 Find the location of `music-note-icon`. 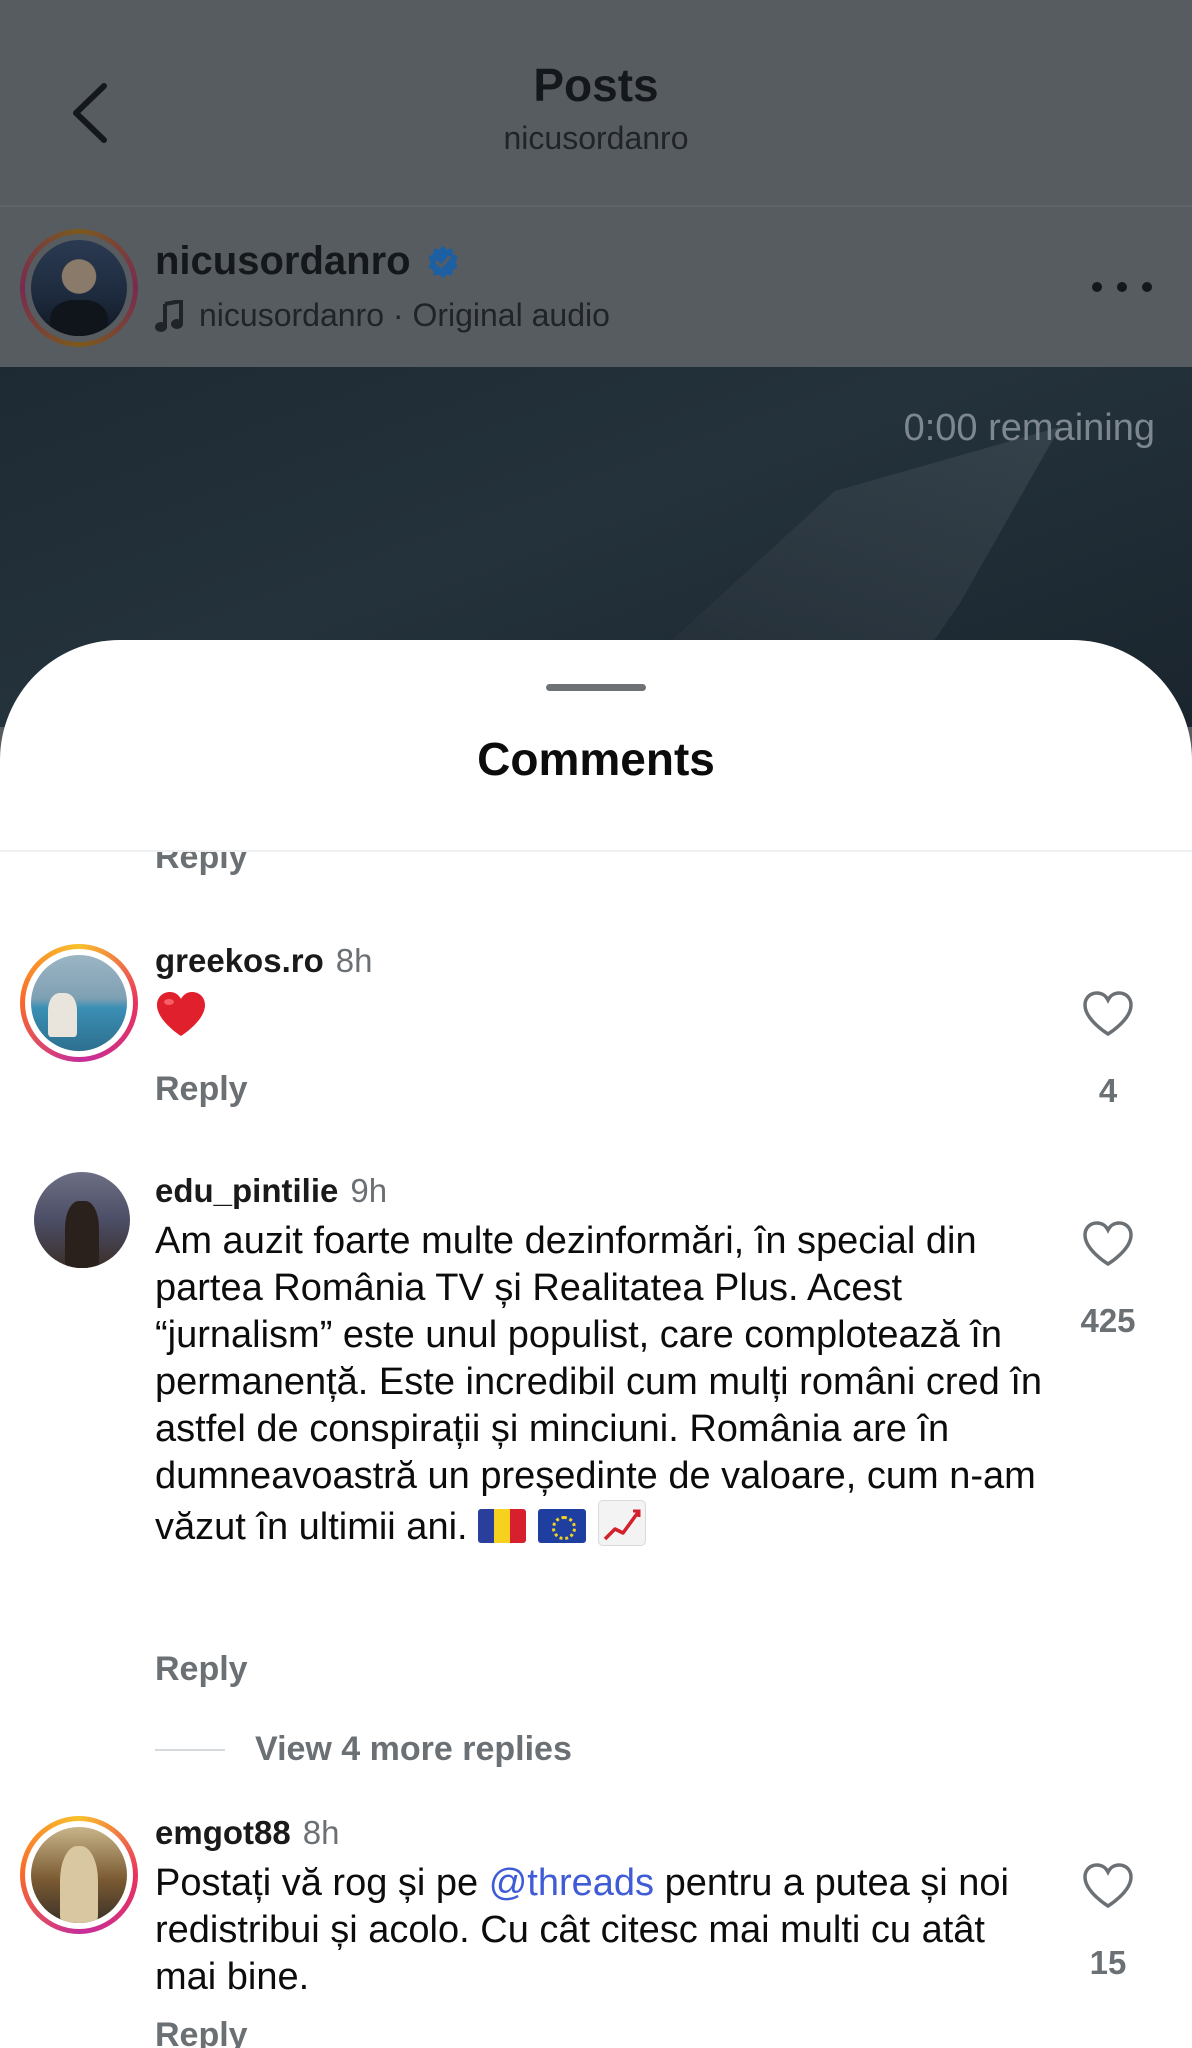

music-note-icon is located at coordinates (169, 315).